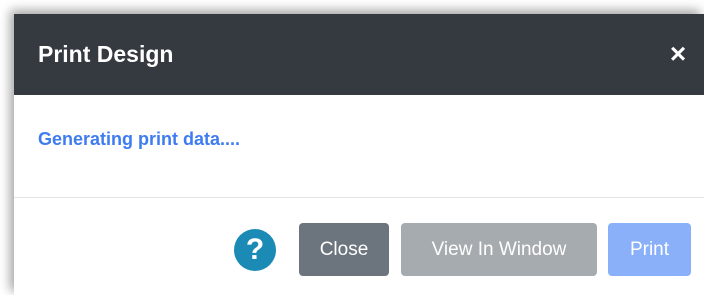  What do you see at coordinates (106, 54) in the screenshot?
I see `dialog-title: Print Design` at bounding box center [106, 54].